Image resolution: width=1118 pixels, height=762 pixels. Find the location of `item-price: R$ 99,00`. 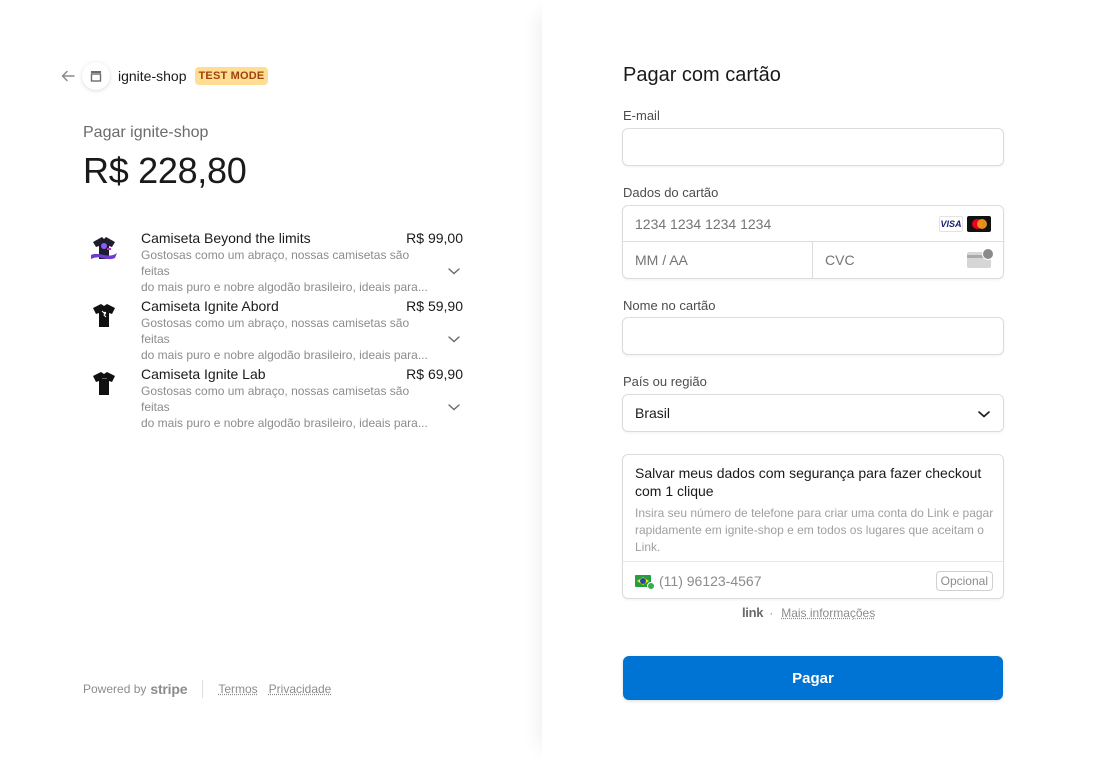

item-price: R$ 99,00 is located at coordinates (434, 238).